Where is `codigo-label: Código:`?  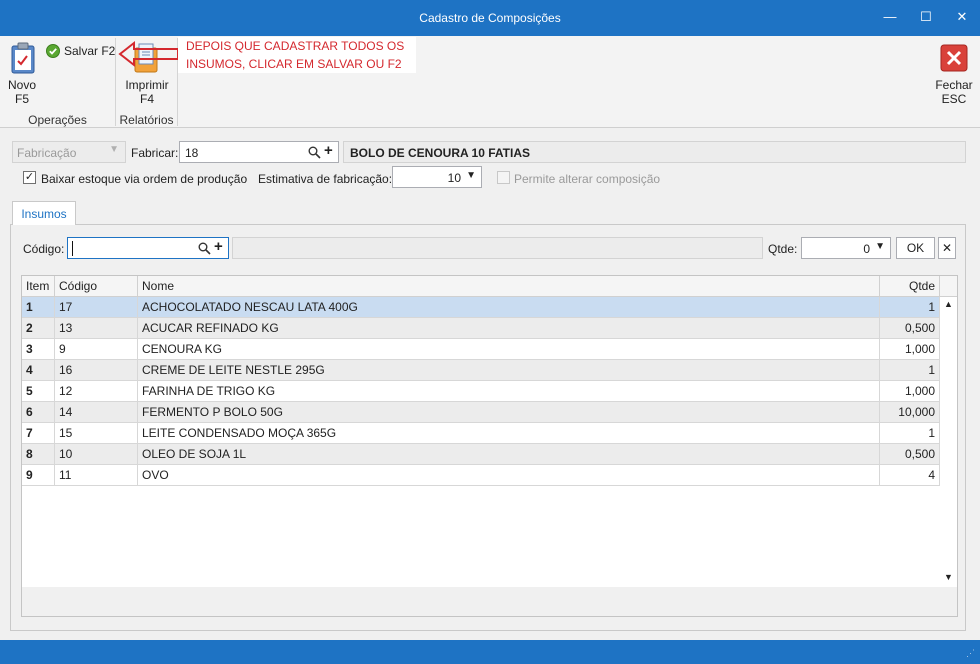
codigo-label: Código: is located at coordinates (44, 249).